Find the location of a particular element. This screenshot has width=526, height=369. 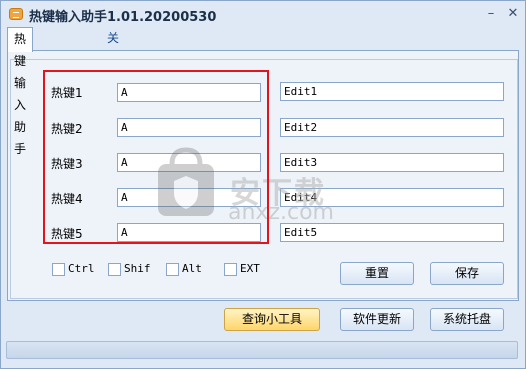

alt-label: Alt is located at coordinates (192, 268).